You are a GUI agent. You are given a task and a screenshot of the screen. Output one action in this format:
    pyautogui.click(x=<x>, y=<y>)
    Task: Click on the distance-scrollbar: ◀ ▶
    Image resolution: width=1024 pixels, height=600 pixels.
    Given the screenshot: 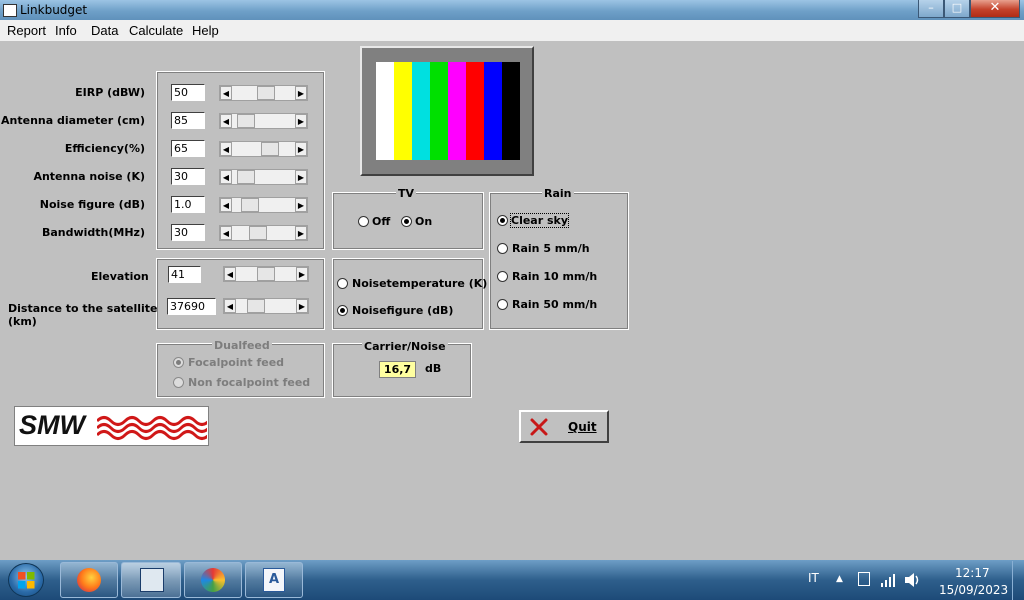 What is the action you would take?
    pyautogui.click(x=266, y=306)
    